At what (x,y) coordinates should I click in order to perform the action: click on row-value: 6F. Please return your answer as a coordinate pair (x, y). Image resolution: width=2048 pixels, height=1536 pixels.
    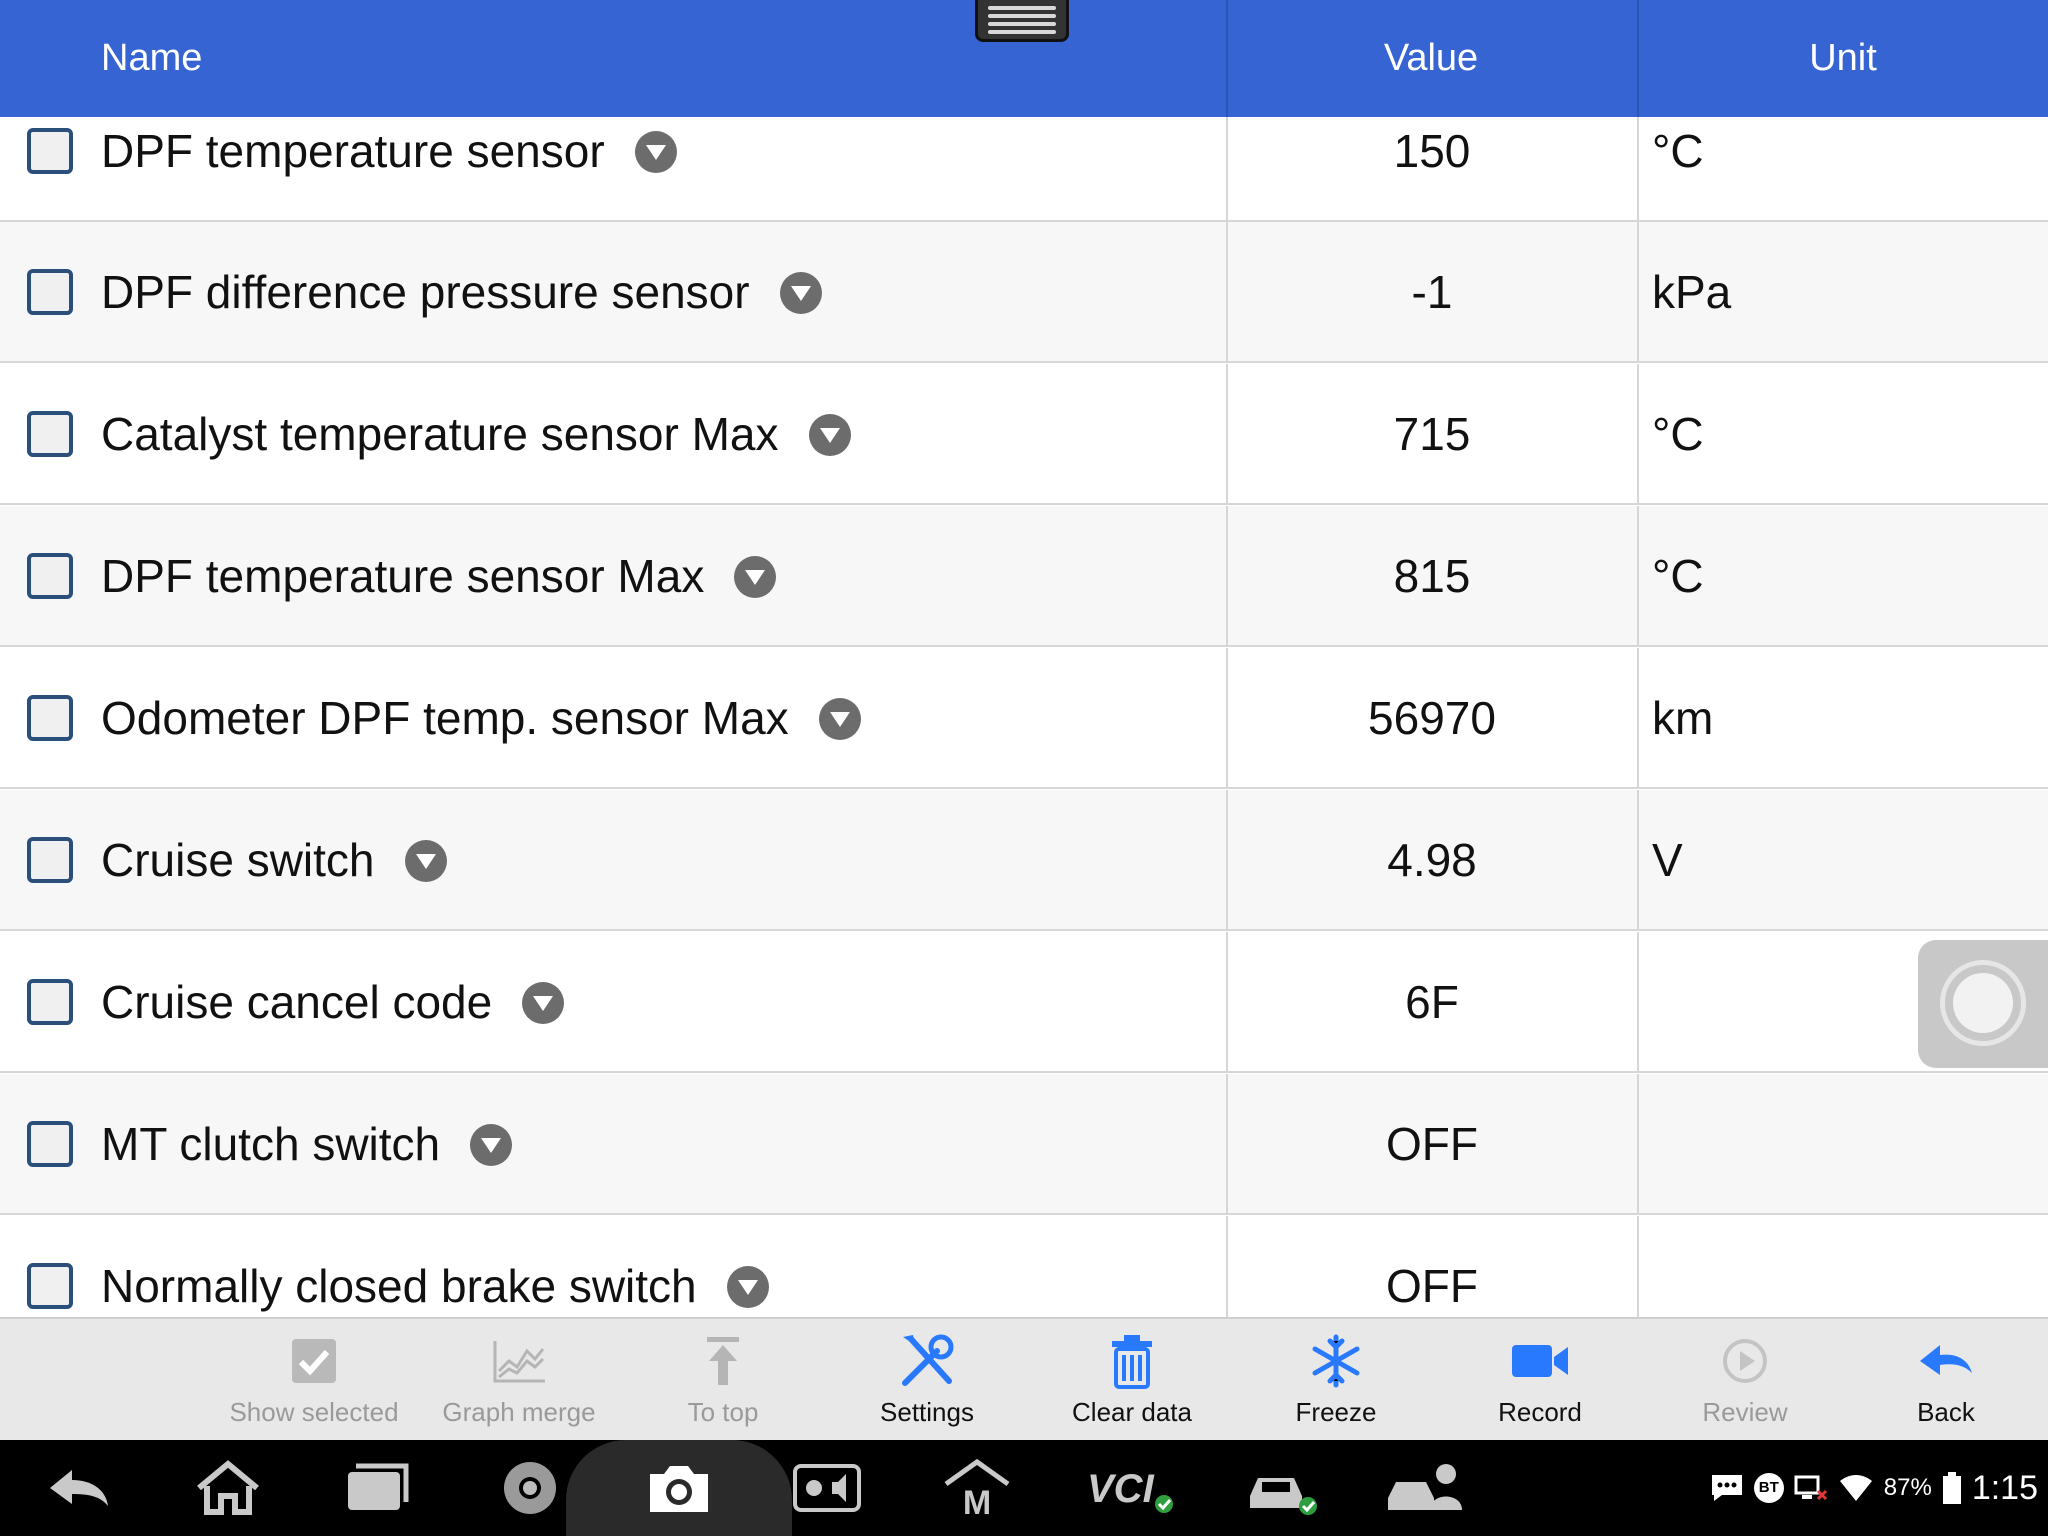
    Looking at the image, I should click on (1432, 1002).